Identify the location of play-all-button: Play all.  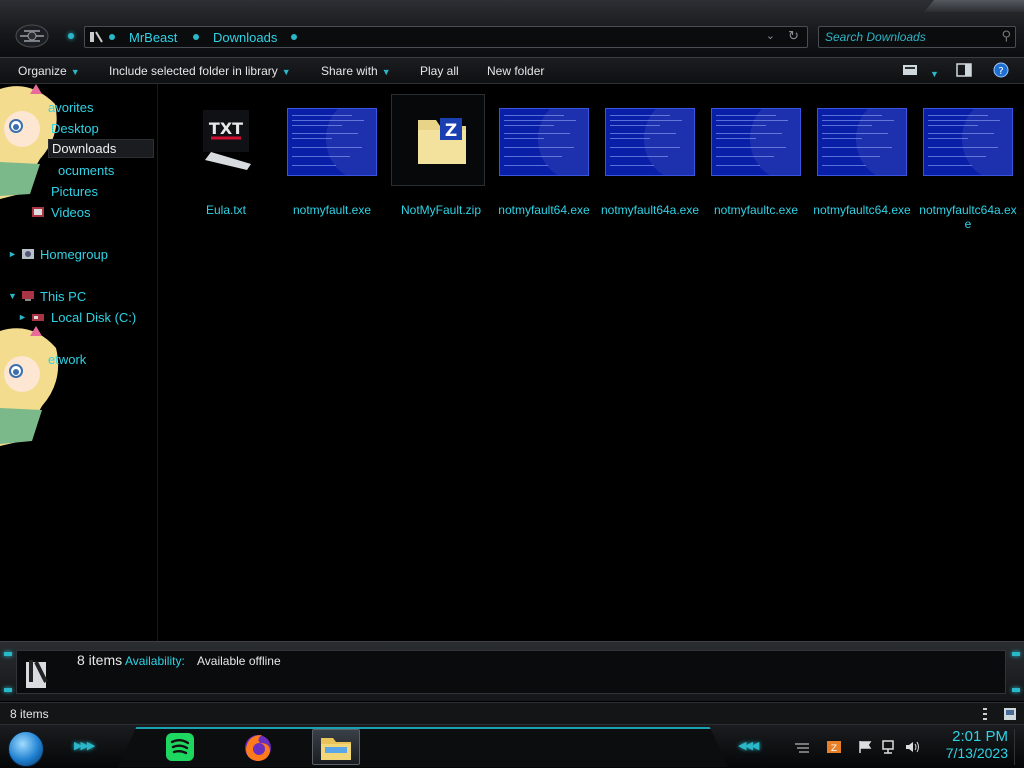
(439, 71).